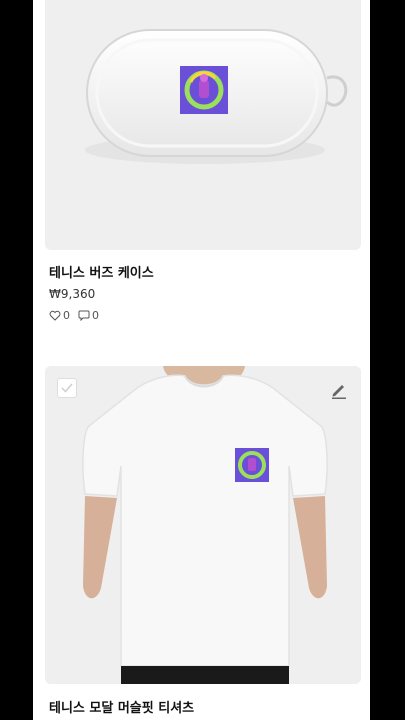  What do you see at coordinates (84, 315) in the screenshot?
I see `comment-icon` at bounding box center [84, 315].